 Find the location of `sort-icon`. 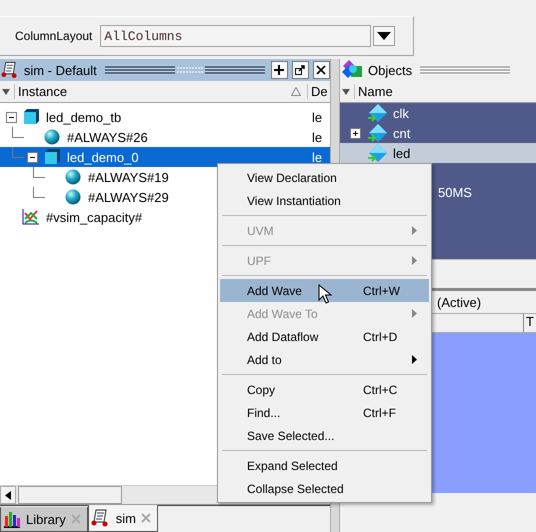

sort-icon is located at coordinates (296, 91).